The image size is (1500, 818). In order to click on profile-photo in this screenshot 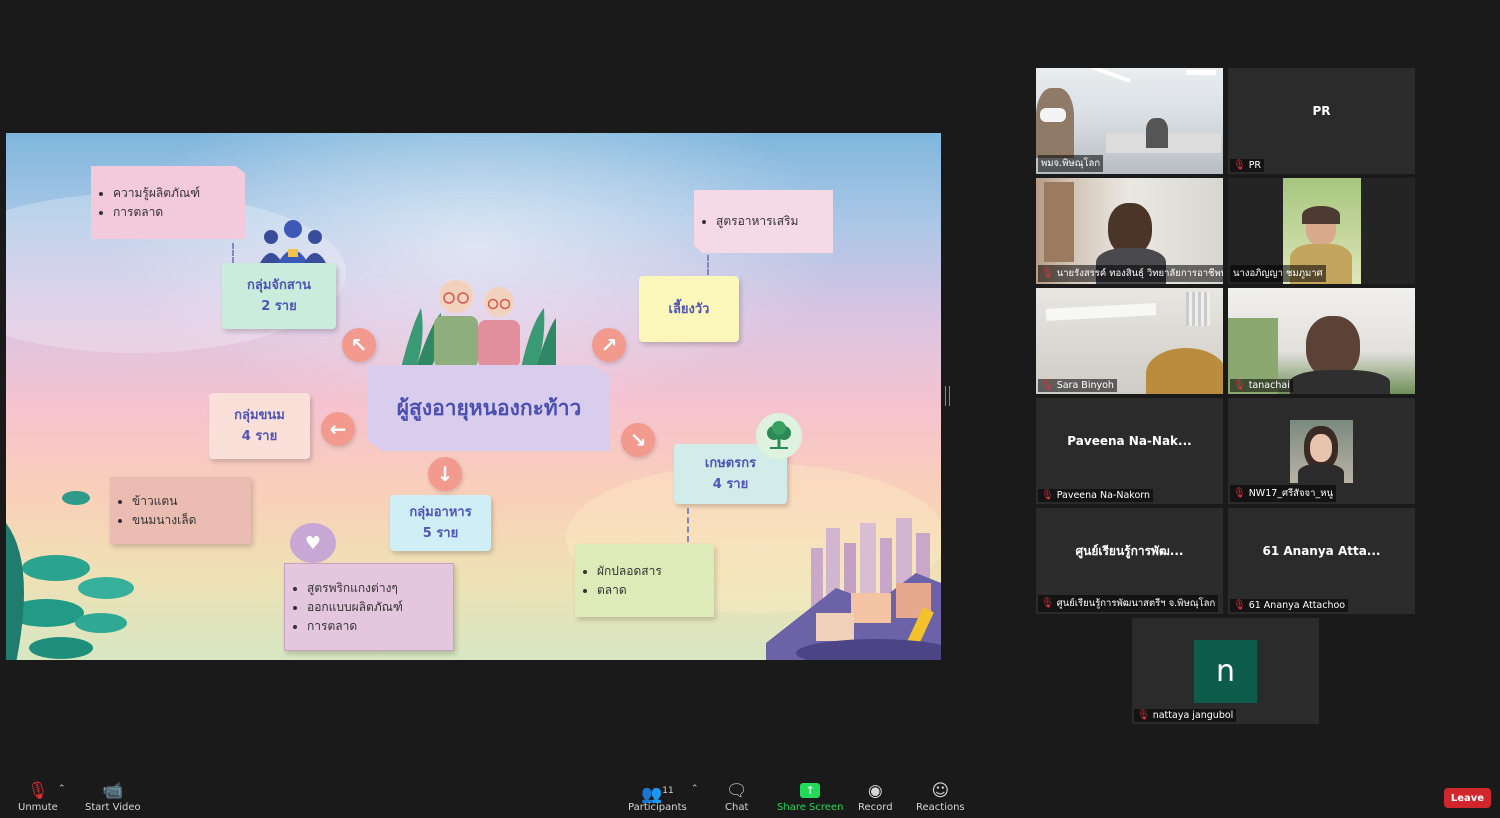, I will do `click(1321, 451)`.